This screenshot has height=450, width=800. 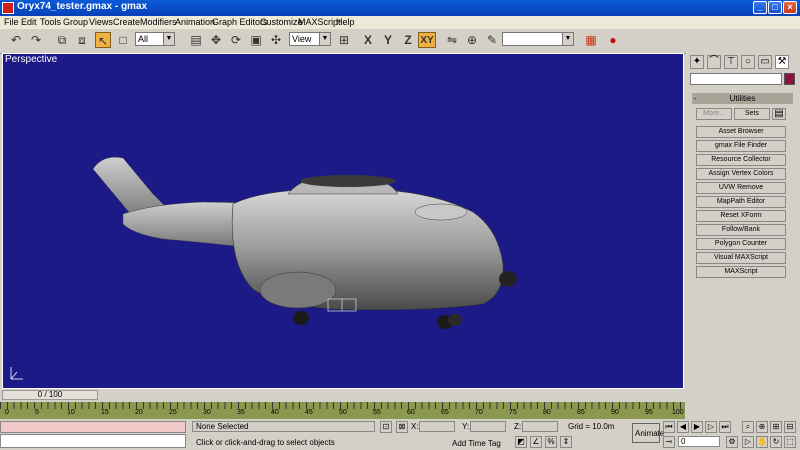 I want to click on utilities-rollout-header: - Utilities, so click(x=742, y=98).